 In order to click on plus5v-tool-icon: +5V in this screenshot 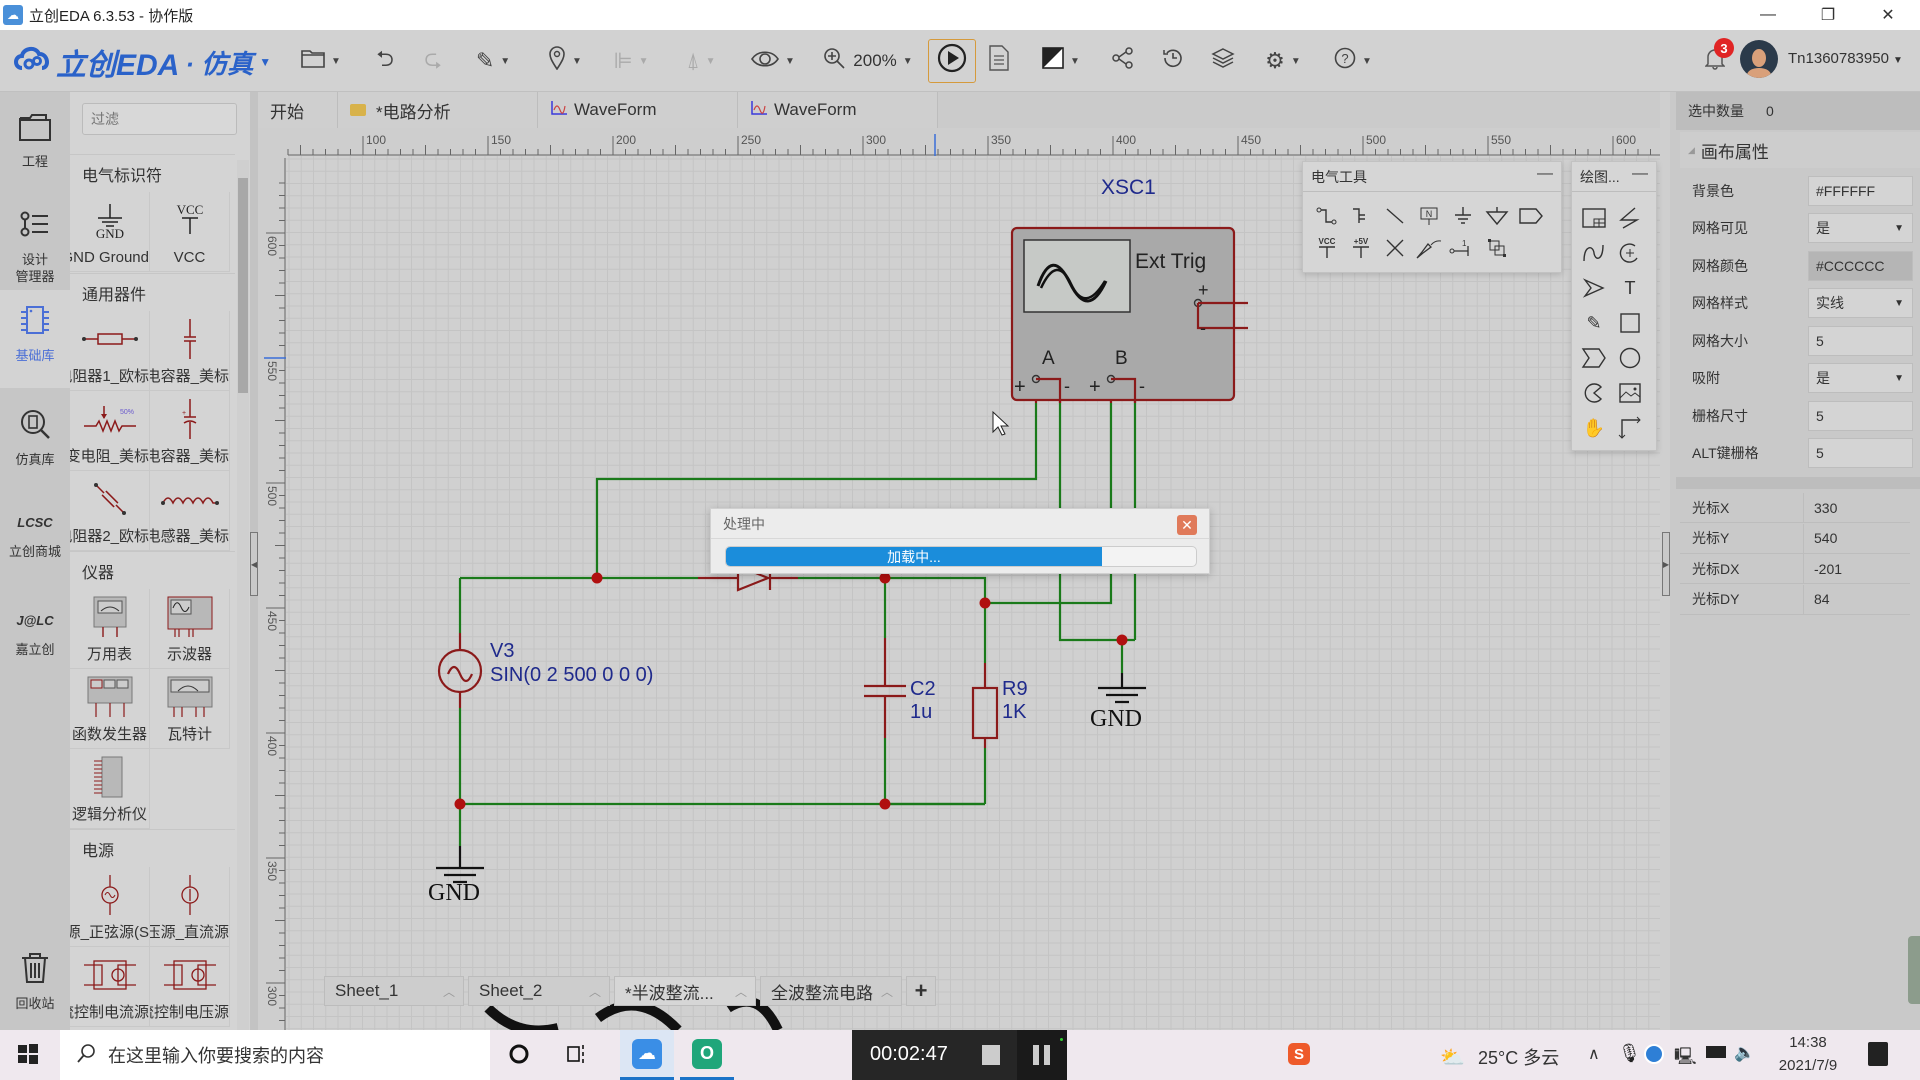, I will do `click(1361, 248)`.